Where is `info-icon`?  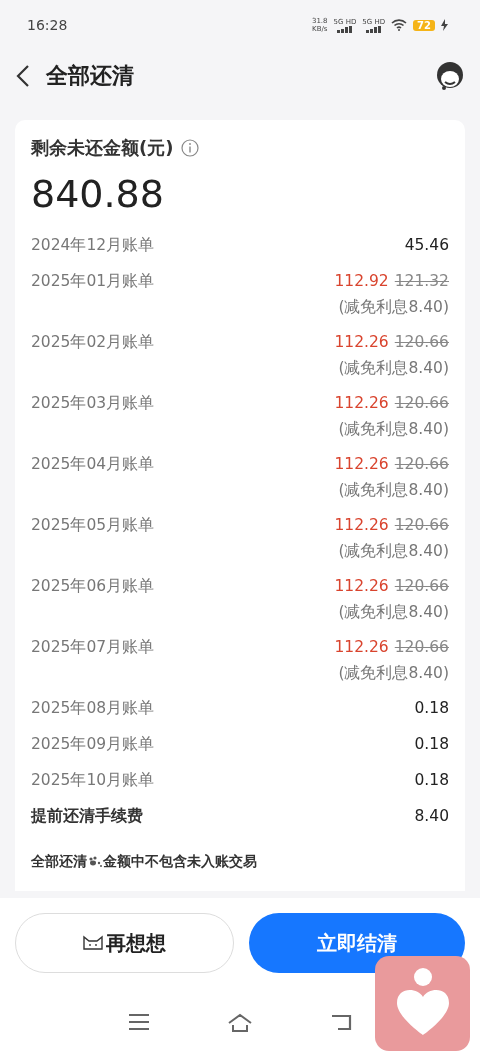 info-icon is located at coordinates (190, 148).